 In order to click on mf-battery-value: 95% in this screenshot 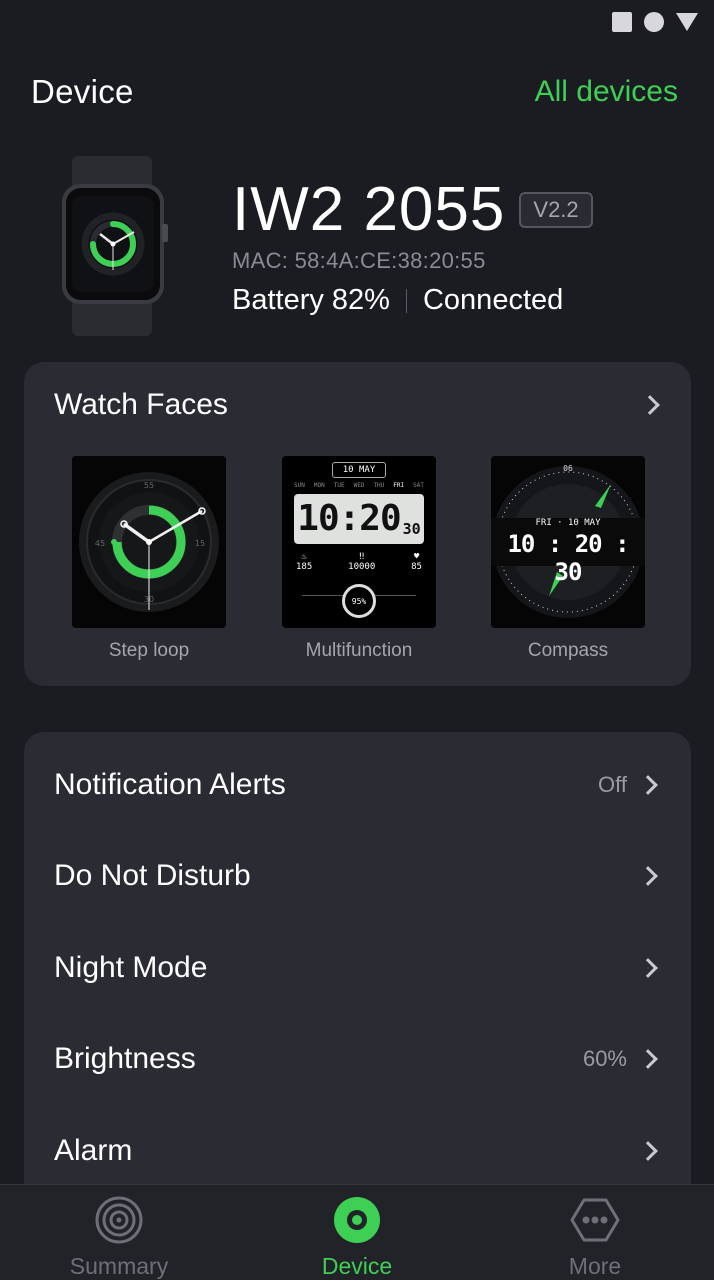, I will do `click(359, 601)`.